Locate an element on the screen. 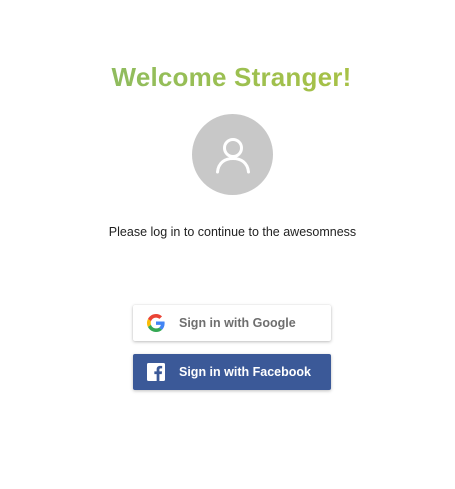  facebook-icon is located at coordinates (156, 372).